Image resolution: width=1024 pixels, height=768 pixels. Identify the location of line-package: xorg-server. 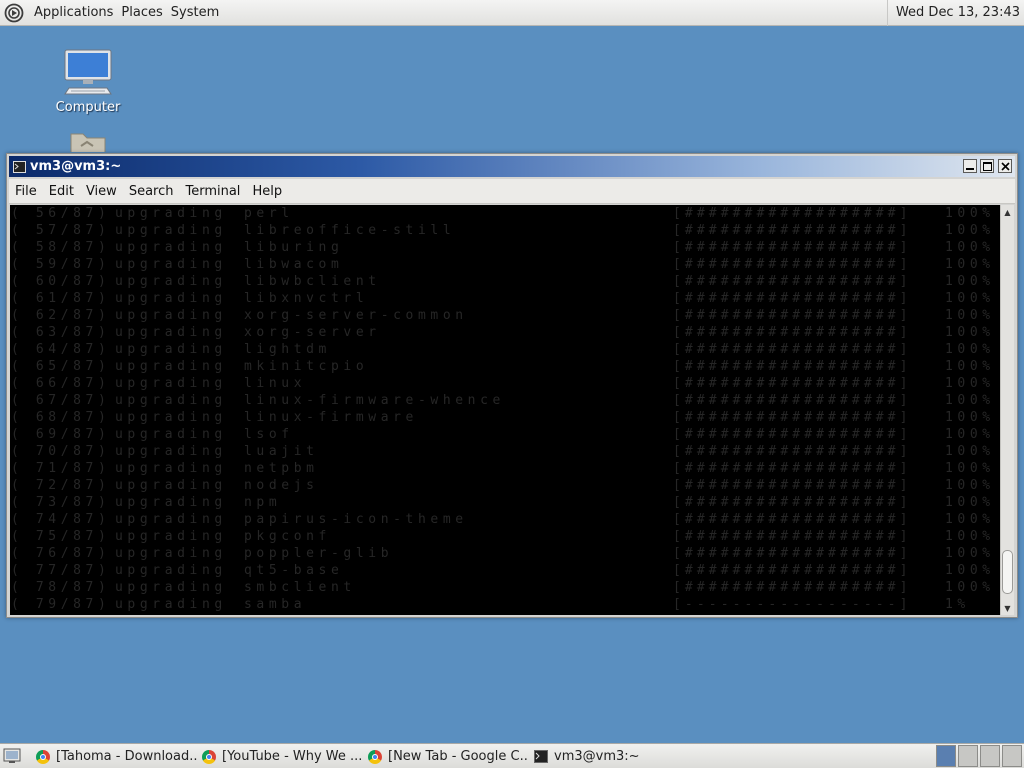
(312, 332).